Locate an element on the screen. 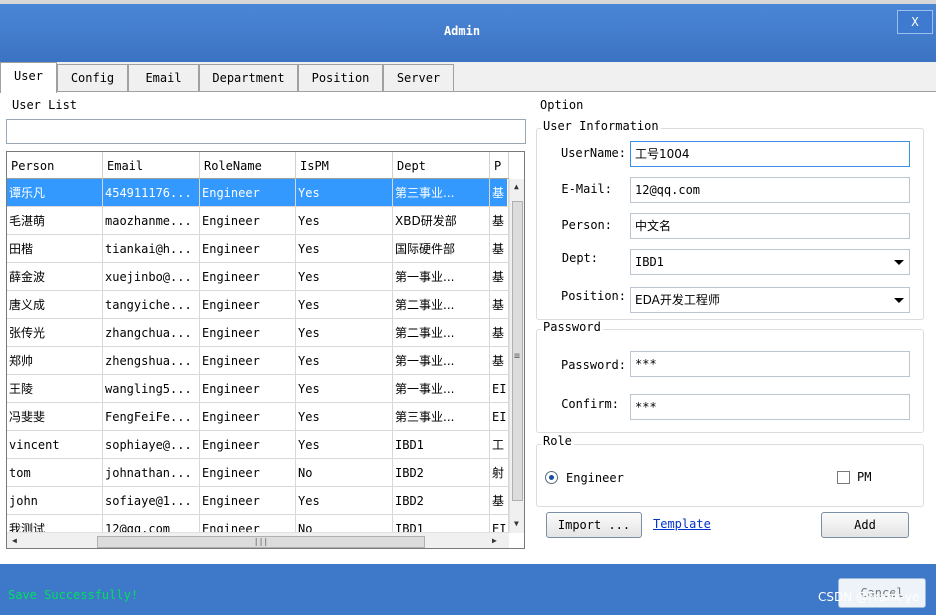 The height and width of the screenshot is (615, 936). tab-server: Server is located at coordinates (418, 78).